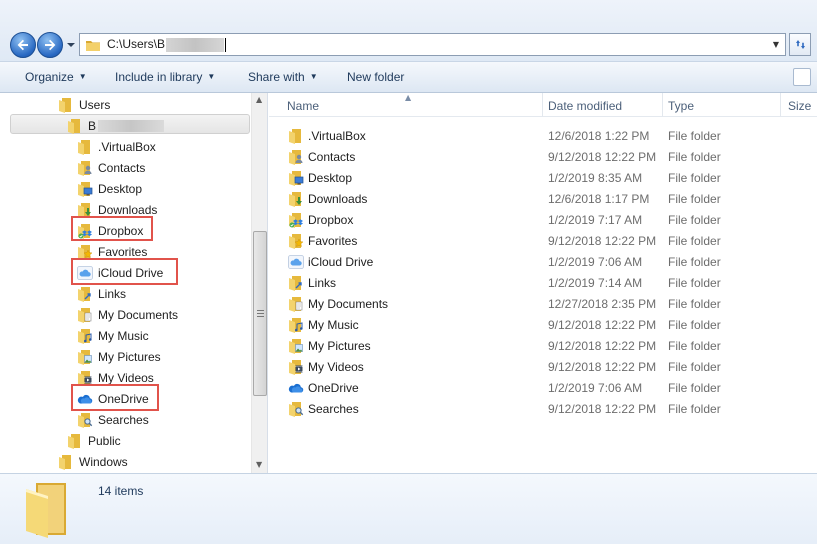 The width and height of the screenshot is (817, 544). I want to click on file-row: Desktop 1/2/2019 8:35 AM File folder, so click(543, 177).